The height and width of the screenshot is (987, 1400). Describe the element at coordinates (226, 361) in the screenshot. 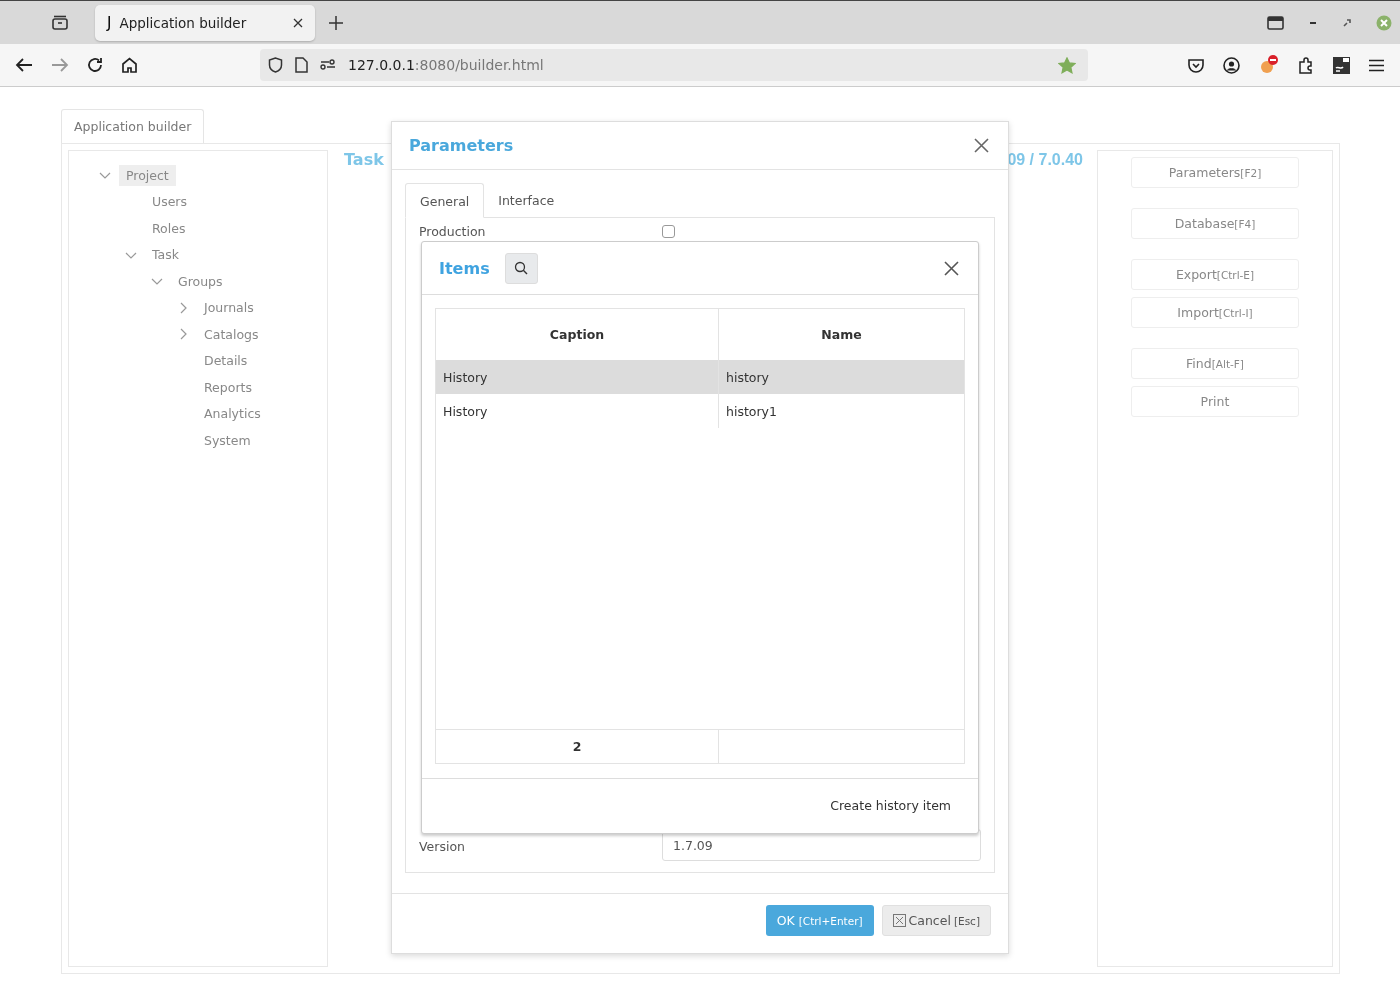

I see `tree-item: Details` at that location.